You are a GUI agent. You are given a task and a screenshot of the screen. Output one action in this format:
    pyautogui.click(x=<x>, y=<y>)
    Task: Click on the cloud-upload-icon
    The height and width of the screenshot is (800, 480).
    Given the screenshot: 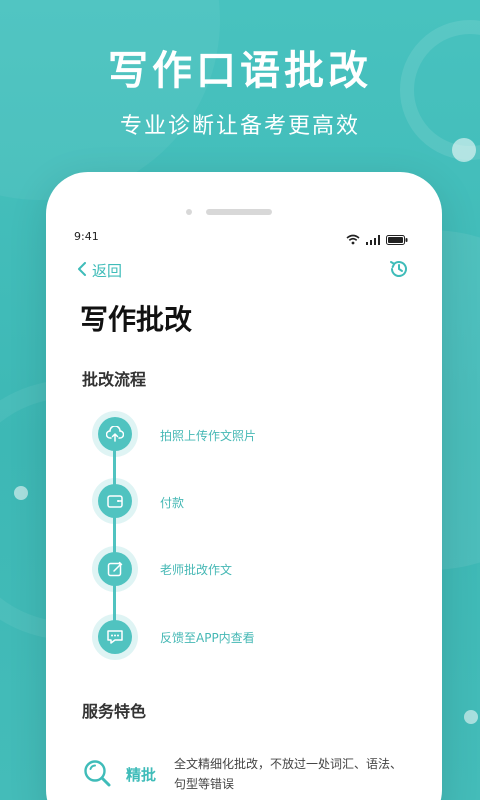 What is the action you would take?
    pyautogui.click(x=115, y=434)
    